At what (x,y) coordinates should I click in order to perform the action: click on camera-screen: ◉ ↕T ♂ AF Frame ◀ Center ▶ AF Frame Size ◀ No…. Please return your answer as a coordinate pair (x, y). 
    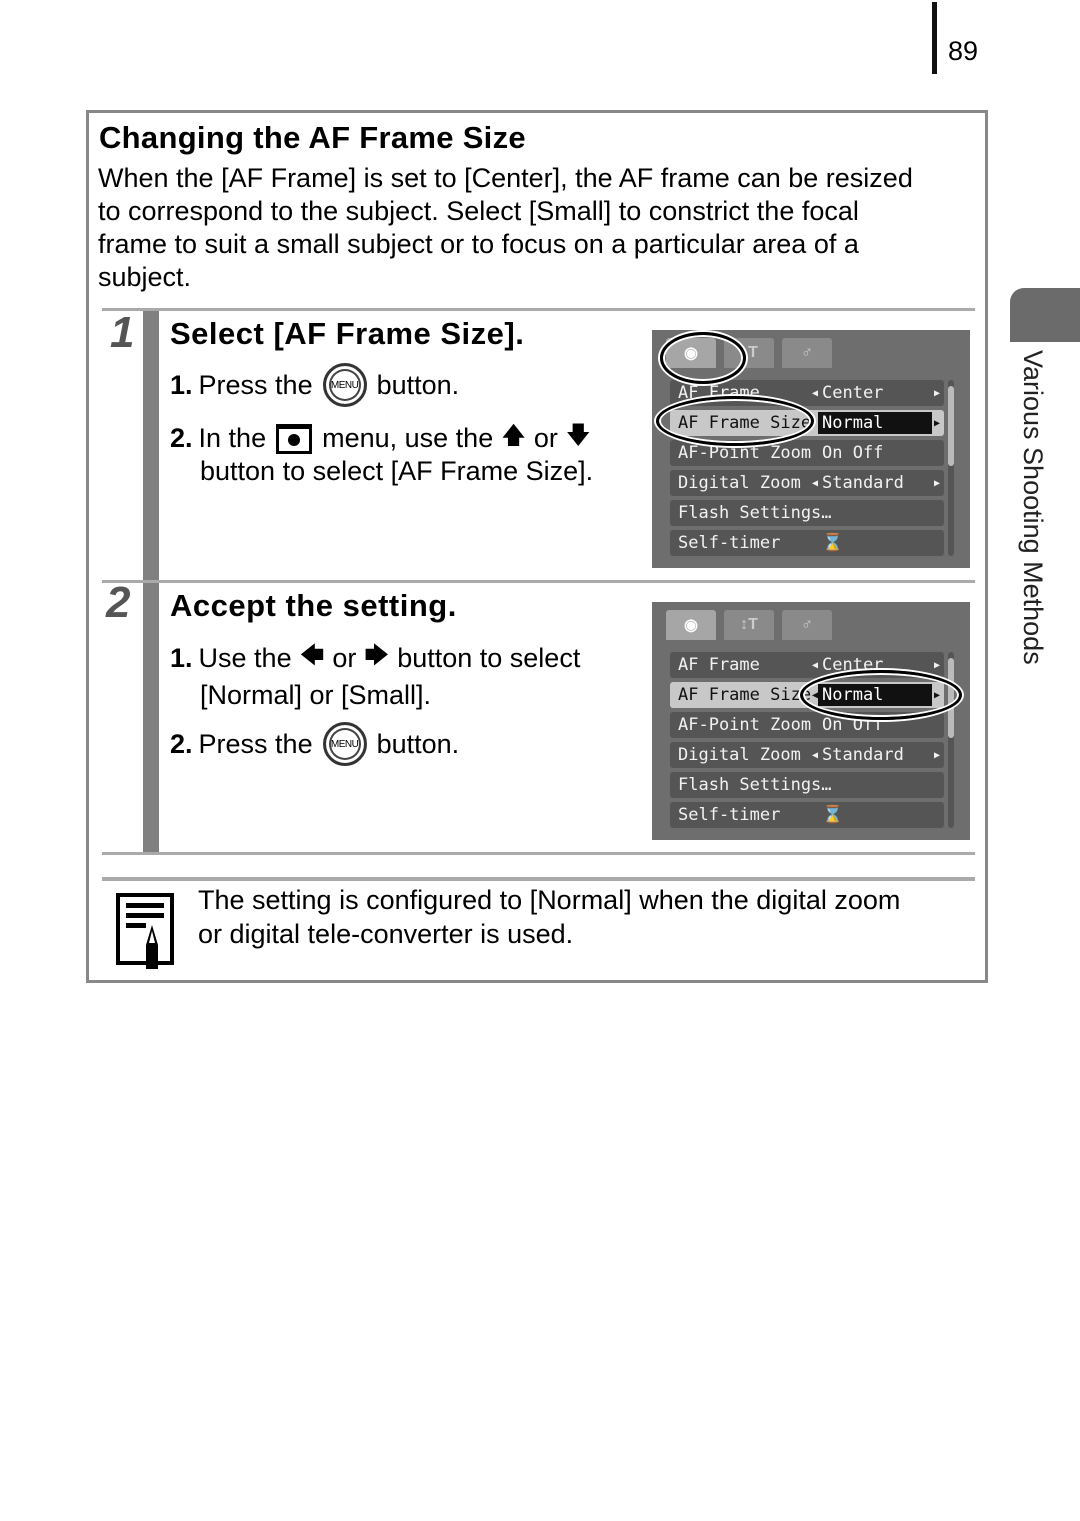
    Looking at the image, I should click on (811, 721).